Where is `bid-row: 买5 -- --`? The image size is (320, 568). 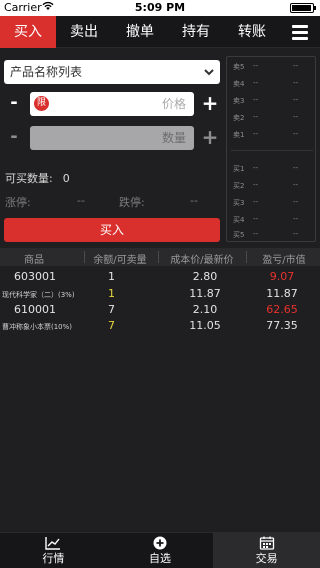 bid-row: 买5 -- -- is located at coordinates (272, 235).